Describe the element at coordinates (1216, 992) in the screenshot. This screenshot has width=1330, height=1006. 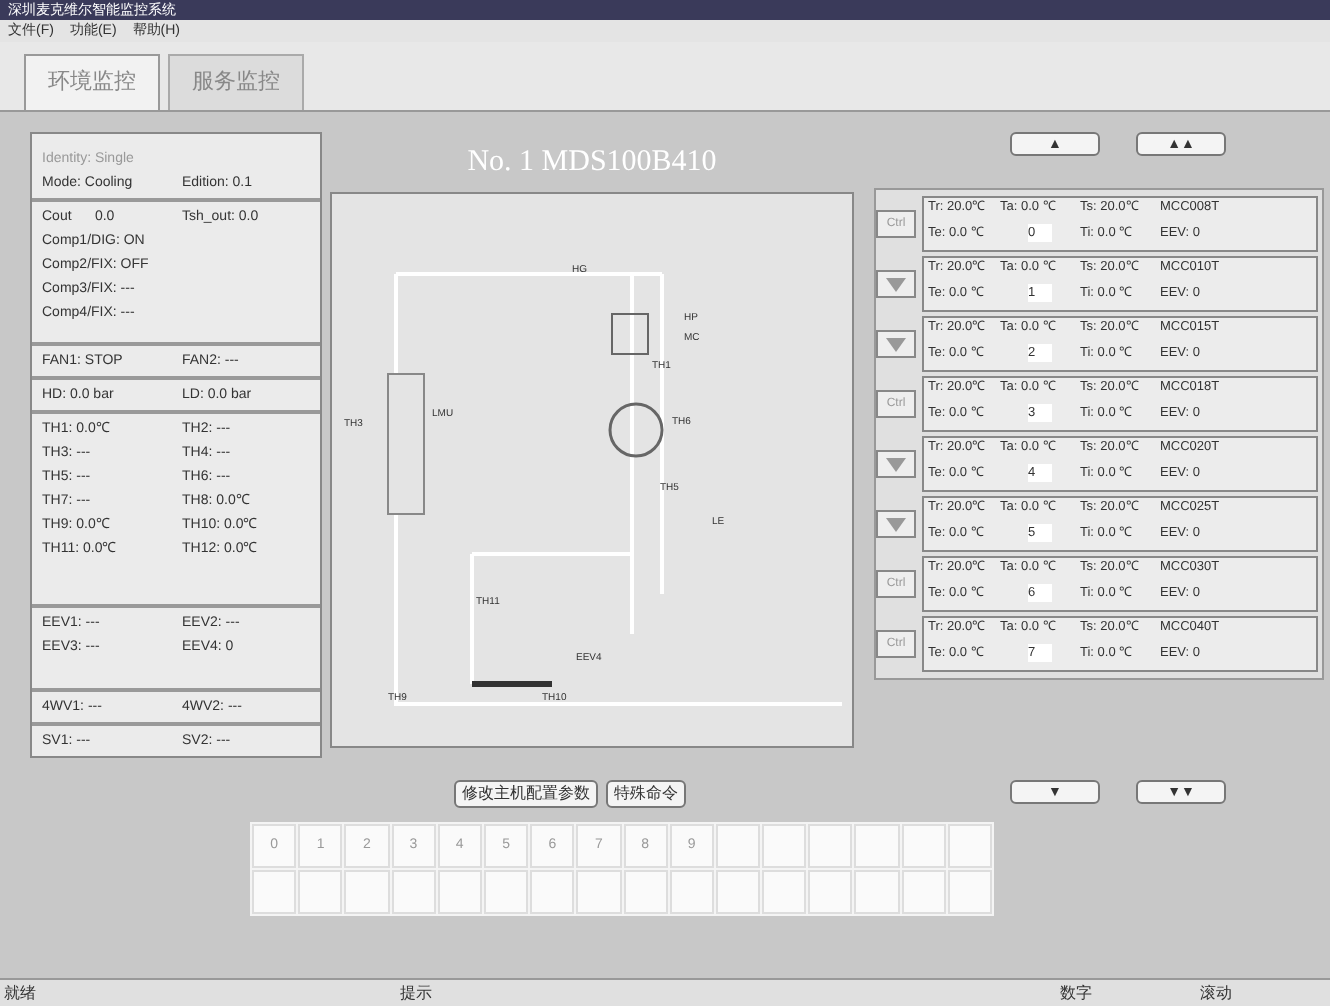
I see `status-bar-text: 滚动` at that location.